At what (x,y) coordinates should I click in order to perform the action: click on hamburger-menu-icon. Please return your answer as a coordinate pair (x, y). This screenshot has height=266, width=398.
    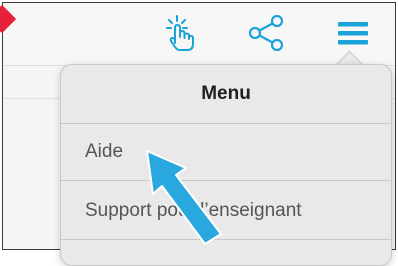
    Looking at the image, I should click on (353, 33).